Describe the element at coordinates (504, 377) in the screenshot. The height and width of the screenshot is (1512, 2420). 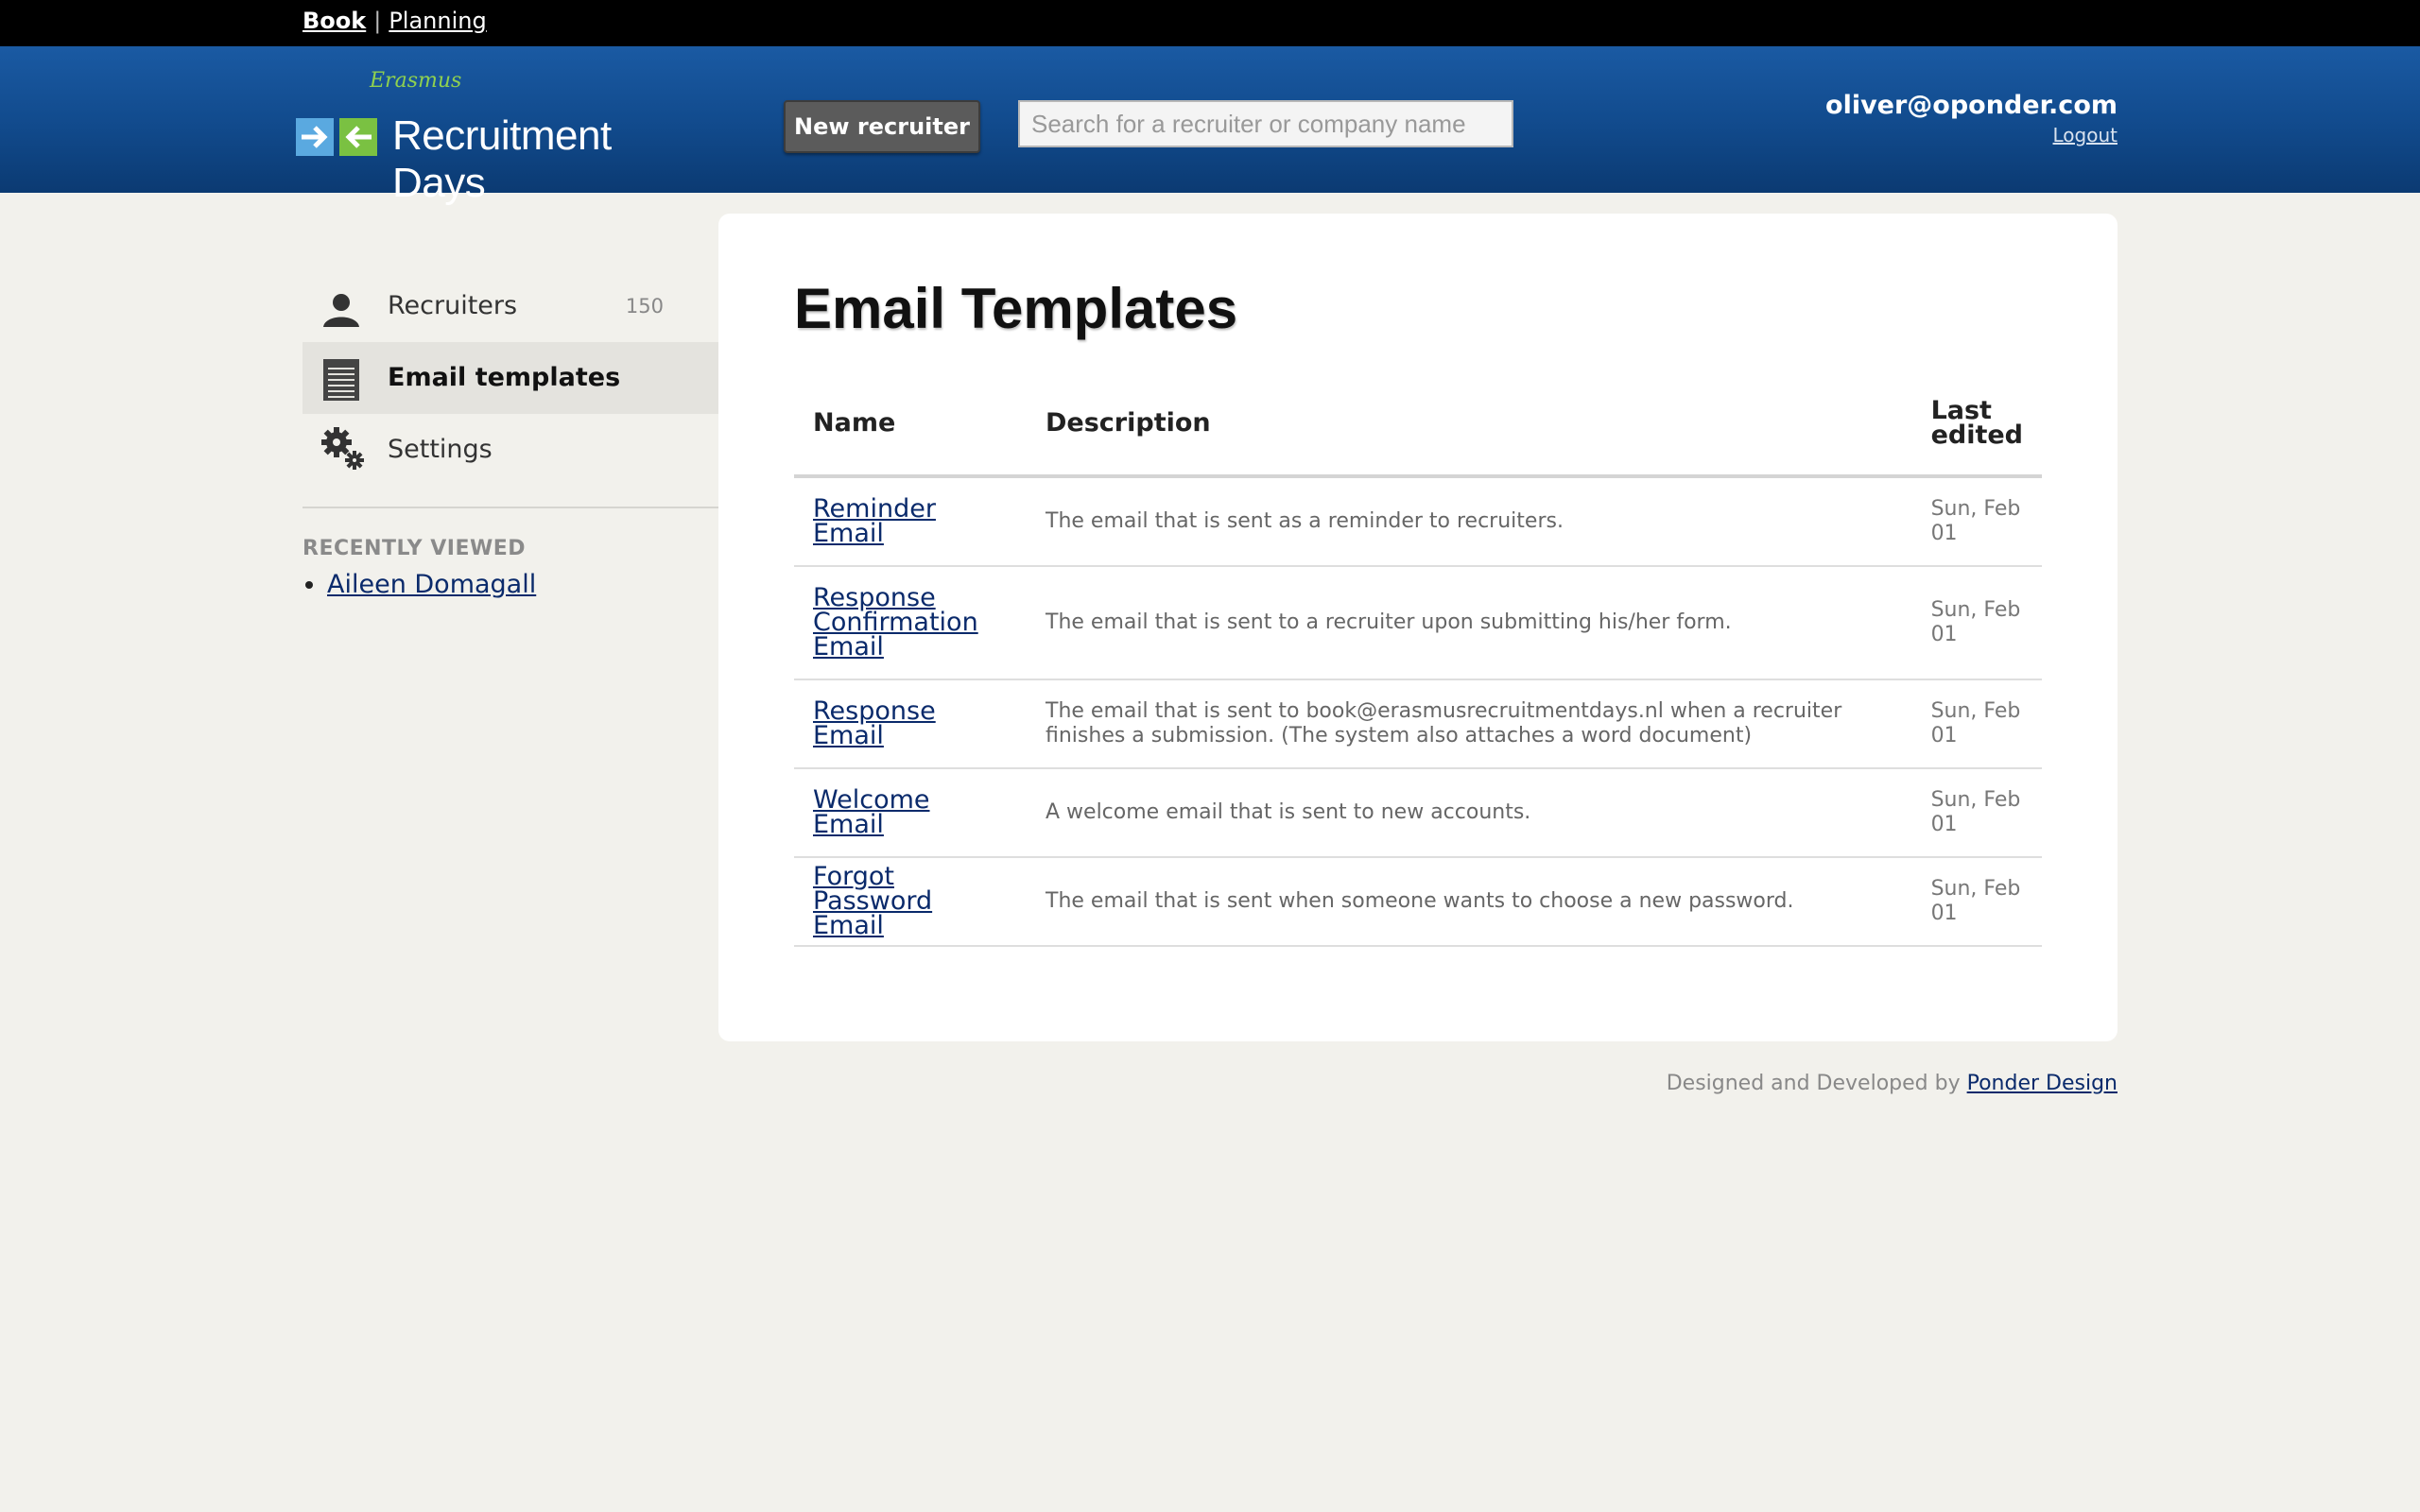
I see `sidebar-item-label: Email templates` at that location.